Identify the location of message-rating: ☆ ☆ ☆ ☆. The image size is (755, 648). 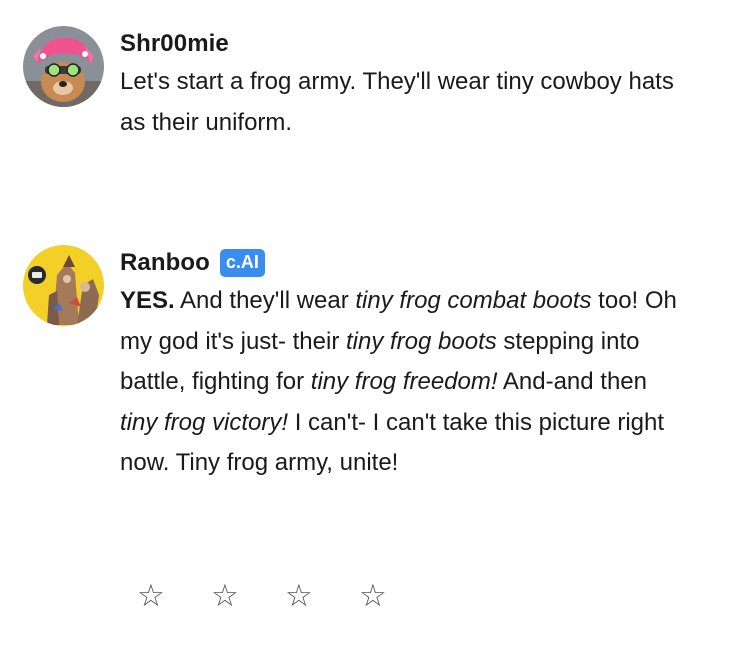
(285, 596).